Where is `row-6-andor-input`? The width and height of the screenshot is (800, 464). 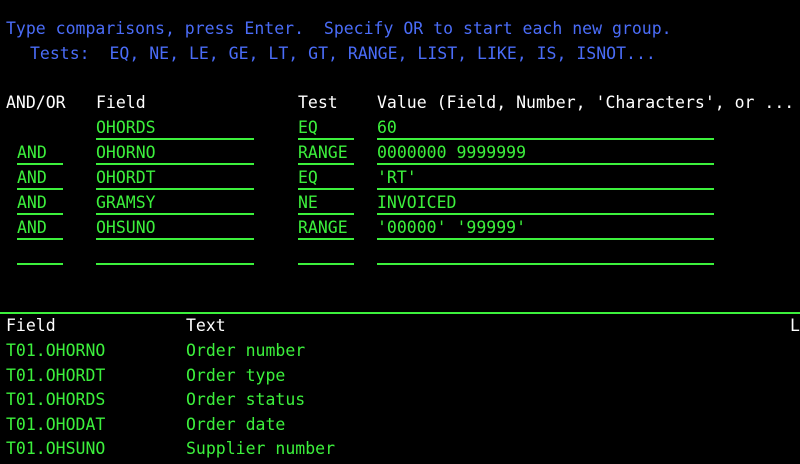
row-6-andor-input is located at coordinates (40, 253).